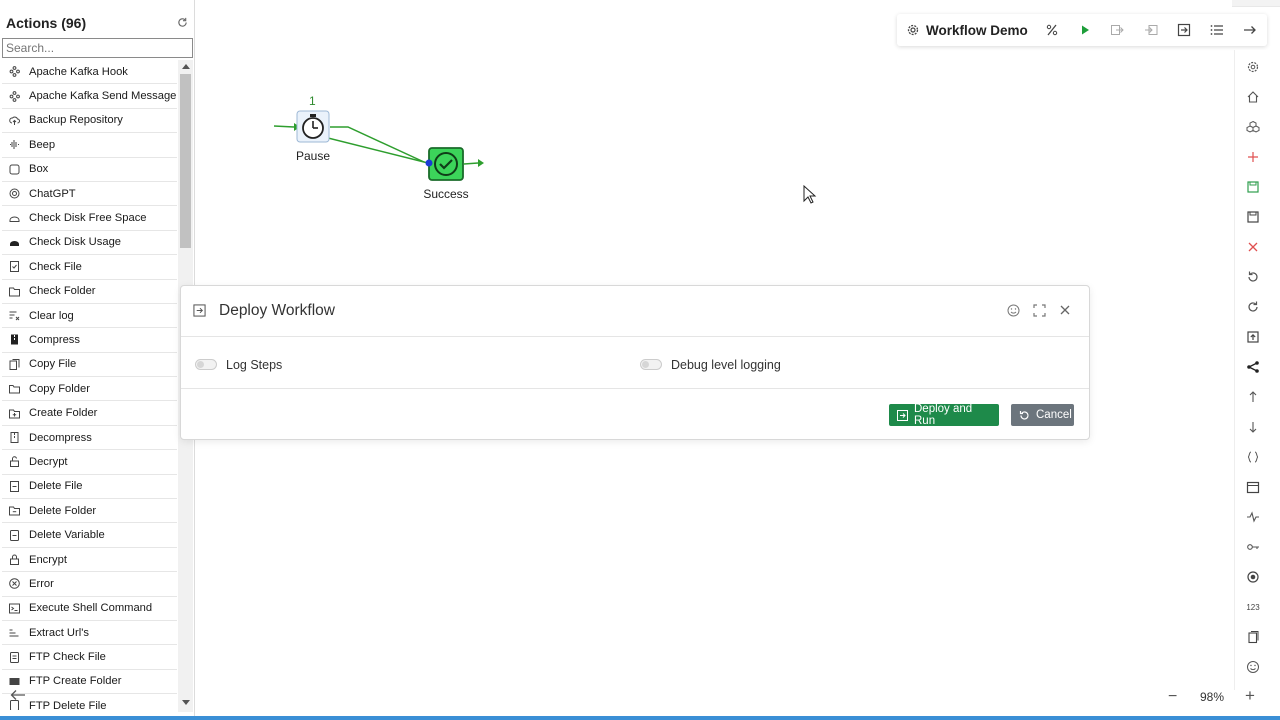 The width and height of the screenshot is (1280, 720). Describe the element at coordinates (89, 121) in the screenshot. I see `action-item: Backup Repository` at that location.